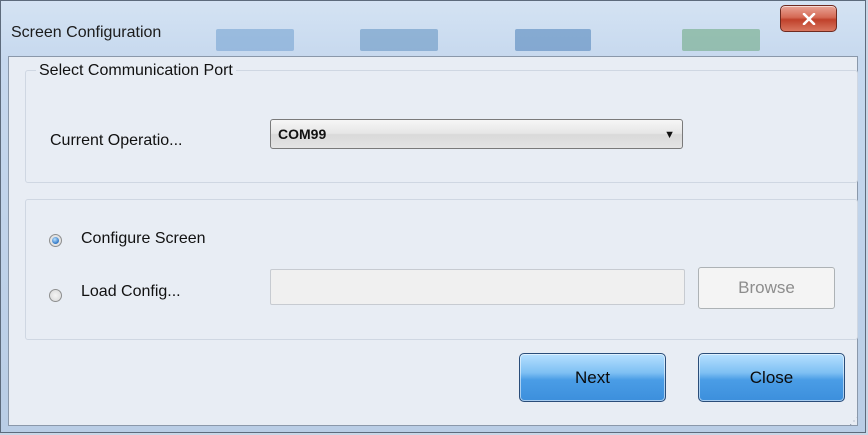 Image resolution: width=868 pixels, height=435 pixels. Describe the element at coordinates (55, 295) in the screenshot. I see `load-config-radio` at that location.